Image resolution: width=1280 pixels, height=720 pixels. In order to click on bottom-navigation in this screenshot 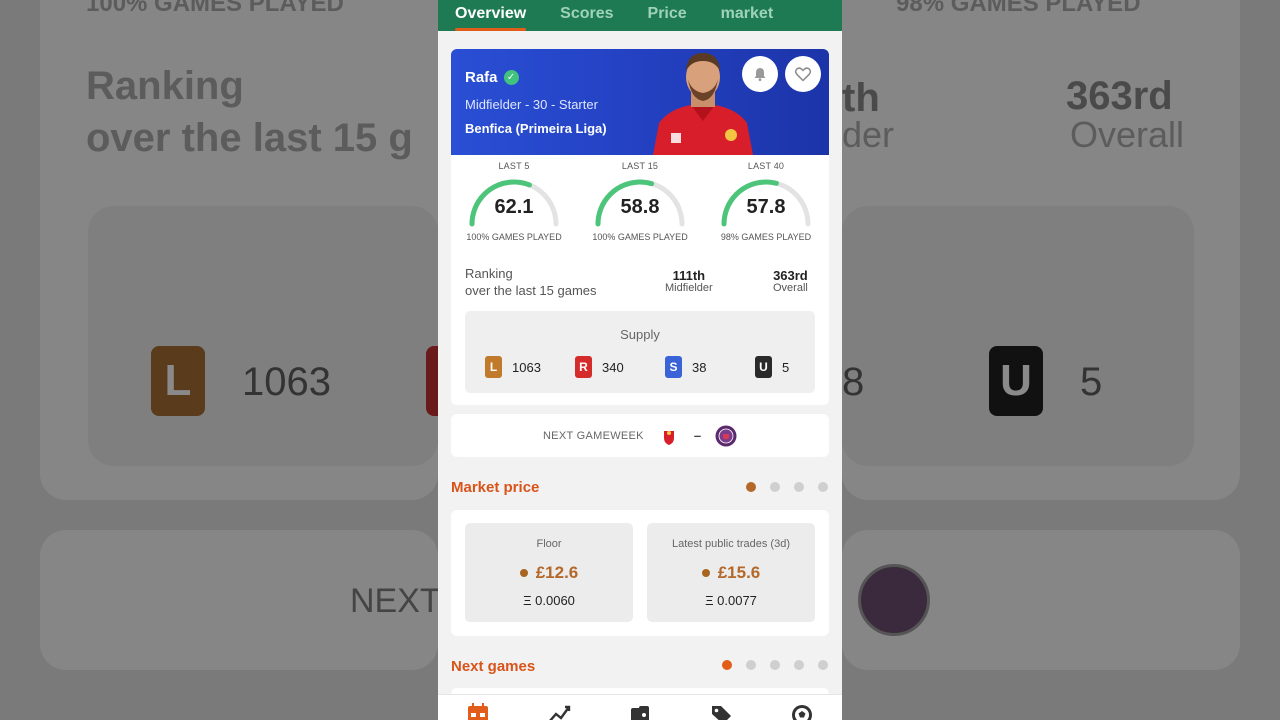, I will do `click(640, 707)`.